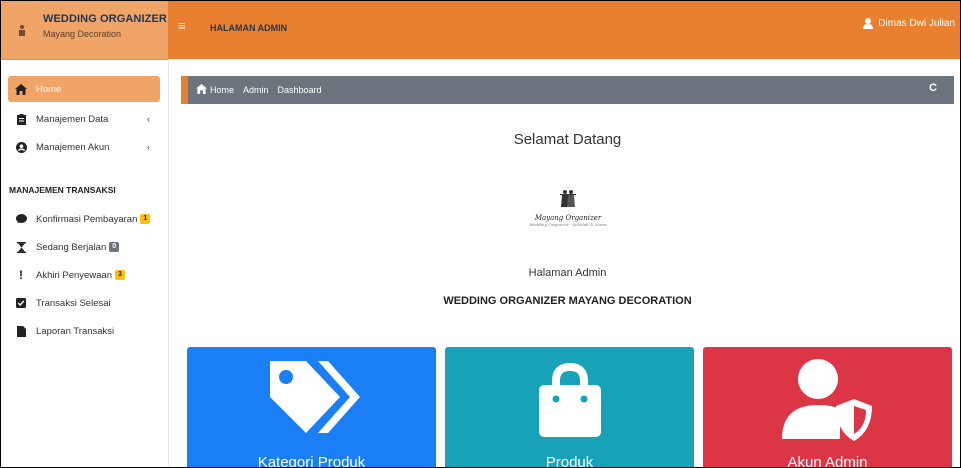 The height and width of the screenshot is (468, 961). What do you see at coordinates (62, 190) in the screenshot?
I see `section-title-transaksi: MANAJEMEN TRANSAKSI` at bounding box center [62, 190].